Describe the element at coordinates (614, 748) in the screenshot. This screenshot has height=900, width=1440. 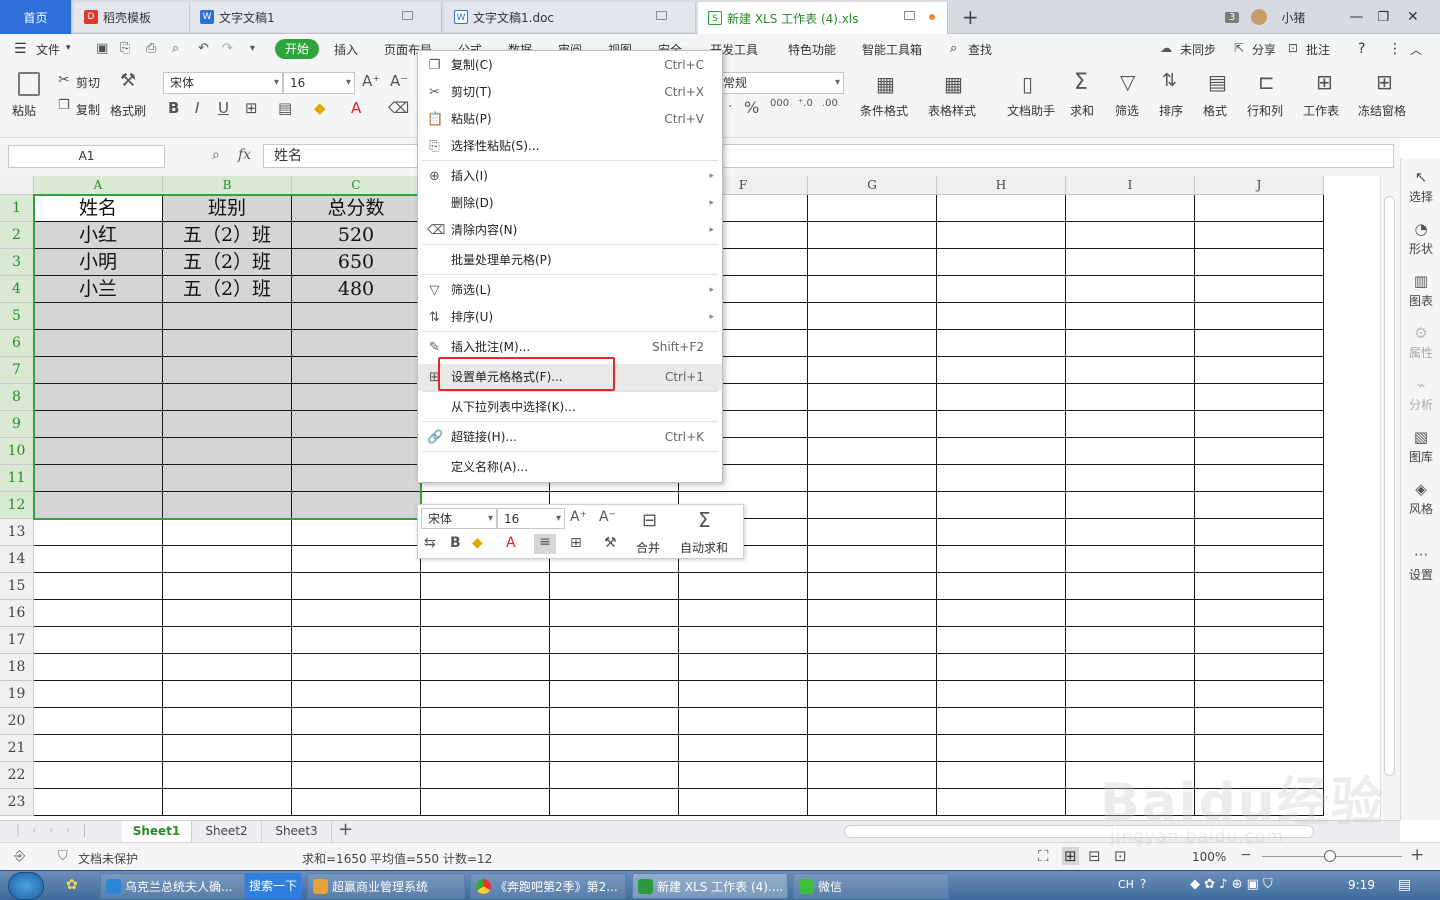
I see `cell-e21` at that location.